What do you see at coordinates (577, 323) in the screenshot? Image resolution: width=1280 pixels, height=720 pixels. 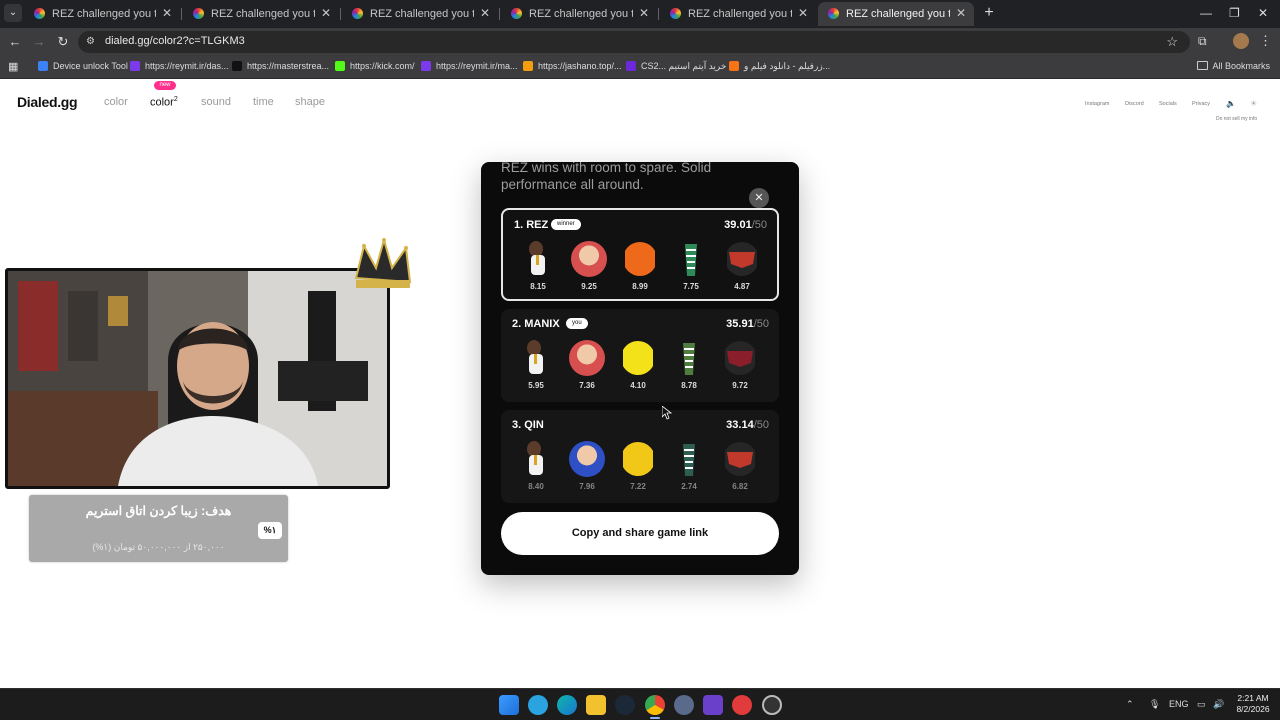 I see `you-badge: you` at bounding box center [577, 323].